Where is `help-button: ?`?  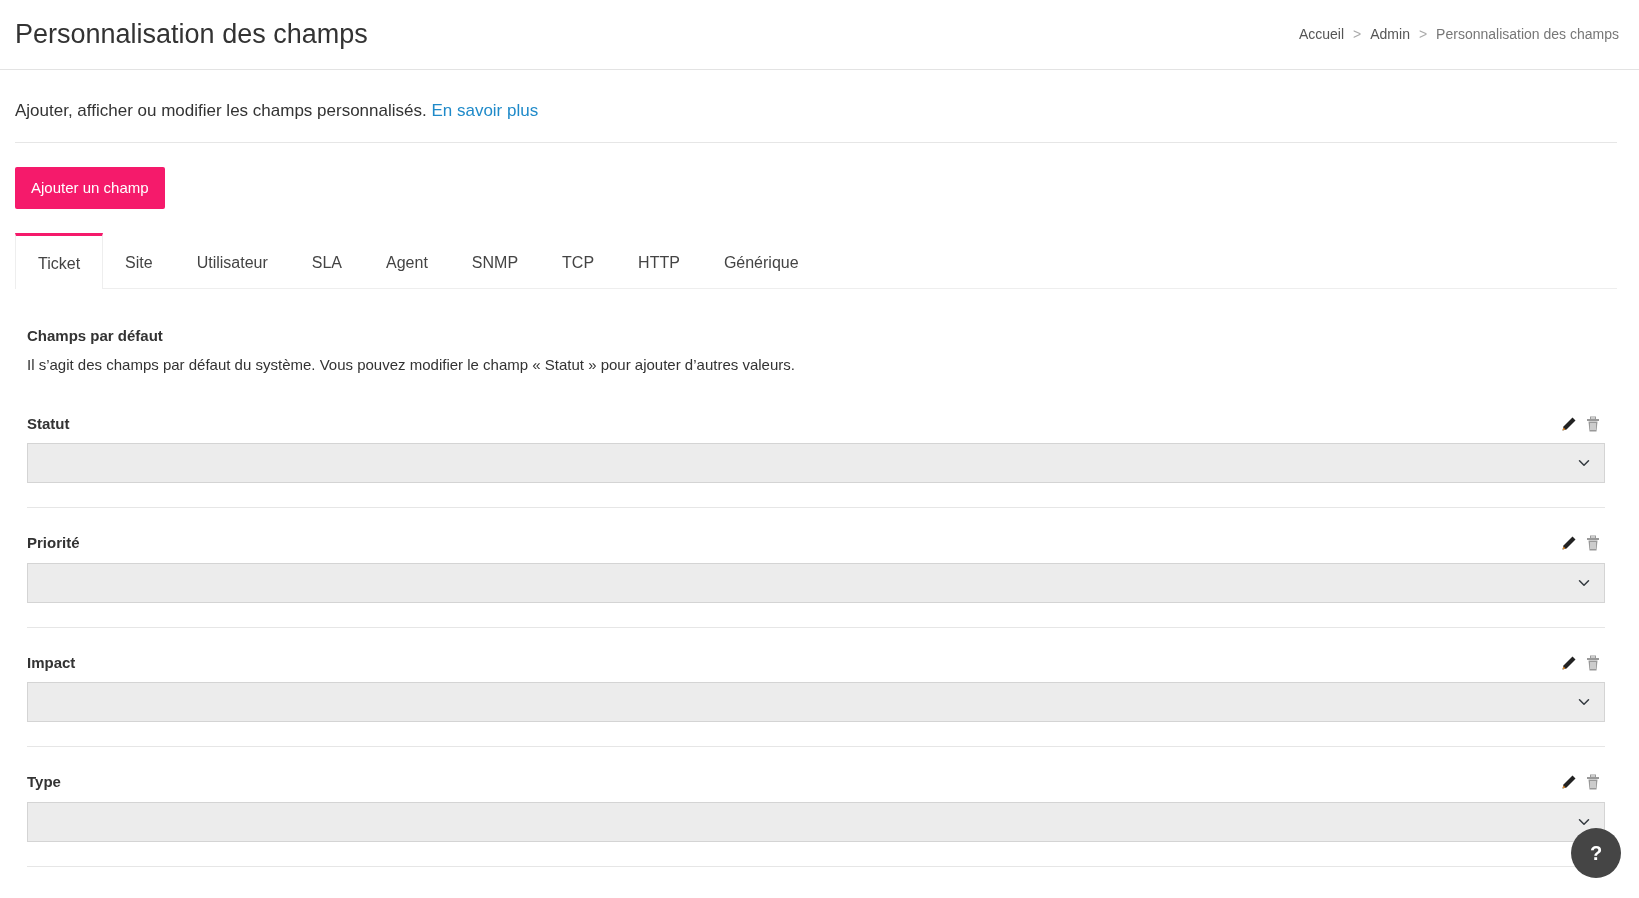
help-button: ? is located at coordinates (1596, 853).